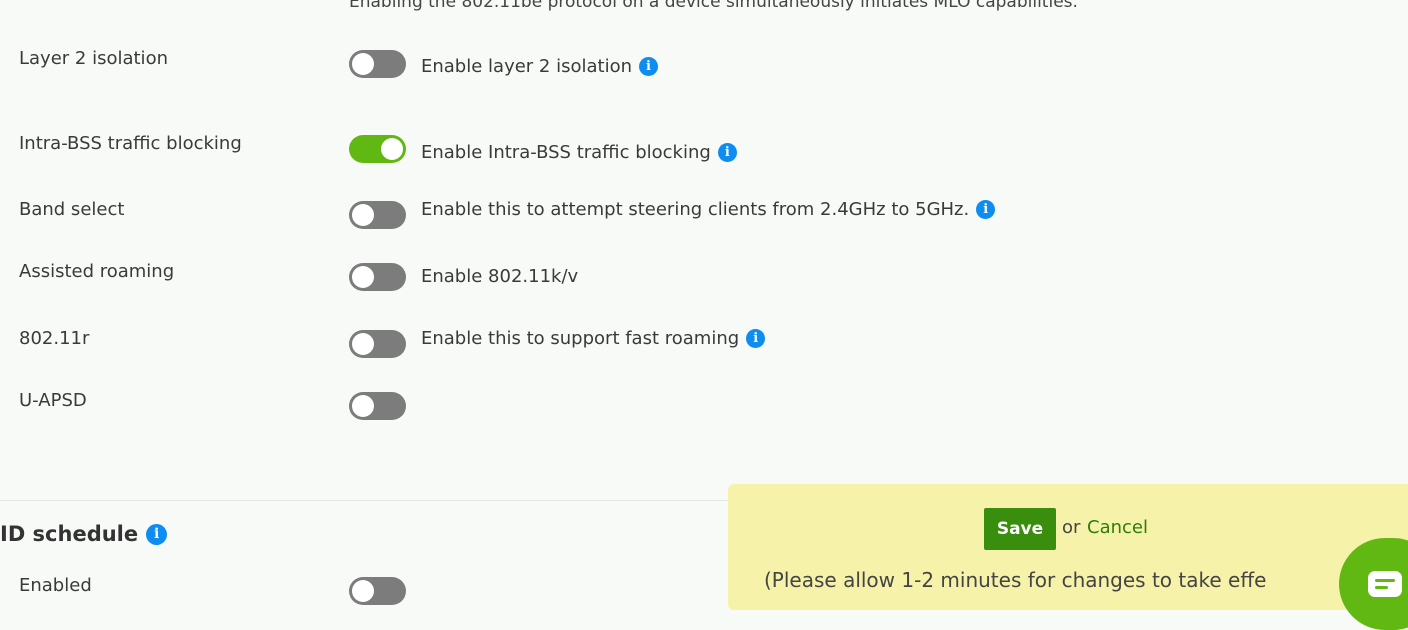  I want to click on schedule-title-text: ID schedule, so click(69, 534).